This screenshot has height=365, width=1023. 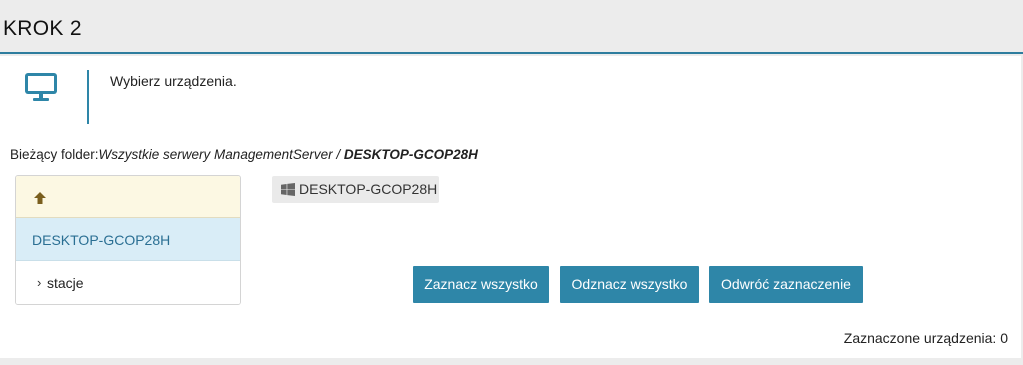 What do you see at coordinates (128, 282) in the screenshot?
I see `tree-item-stacje: › stacje` at bounding box center [128, 282].